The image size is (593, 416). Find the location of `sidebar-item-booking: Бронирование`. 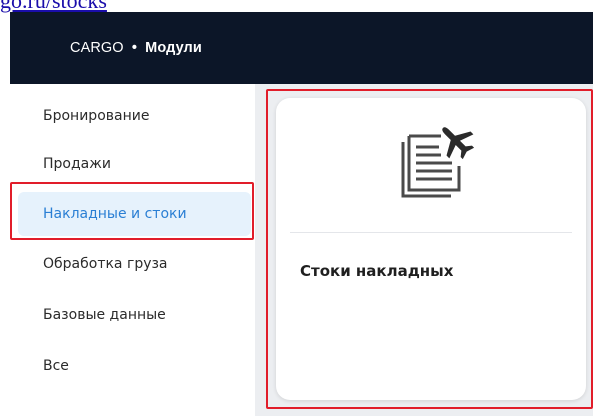

sidebar-item-booking: Бронирование is located at coordinates (134, 116).